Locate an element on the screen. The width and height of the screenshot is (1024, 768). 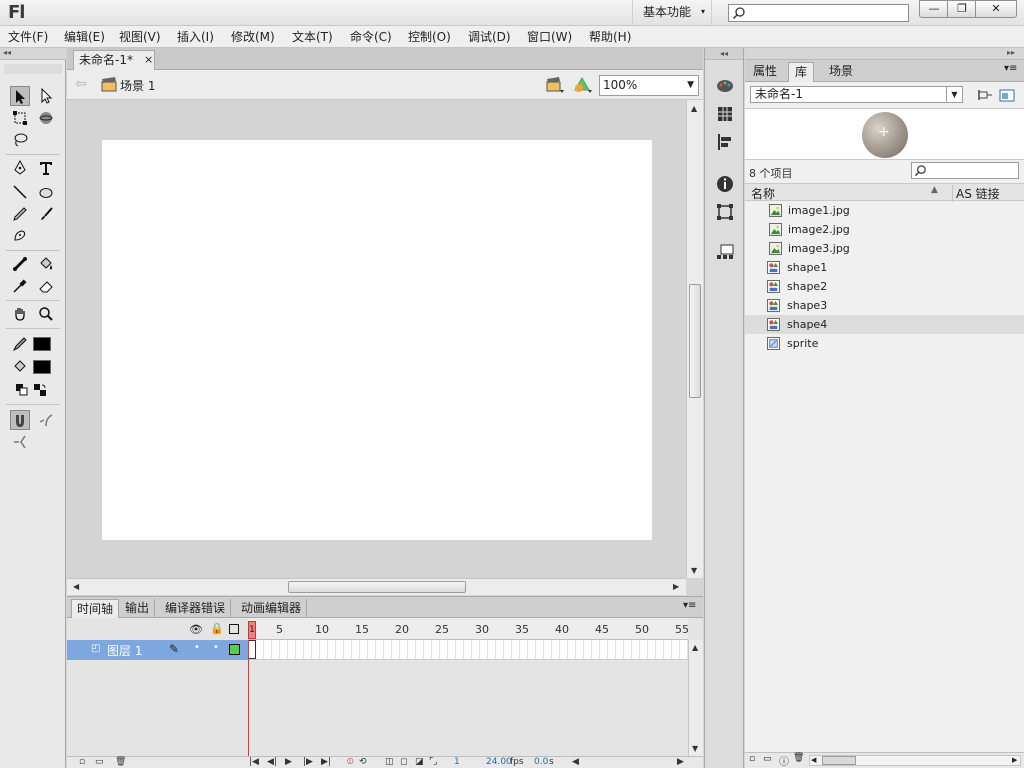
collapse-icon: ◂◂ is located at coordinates (724, 54).